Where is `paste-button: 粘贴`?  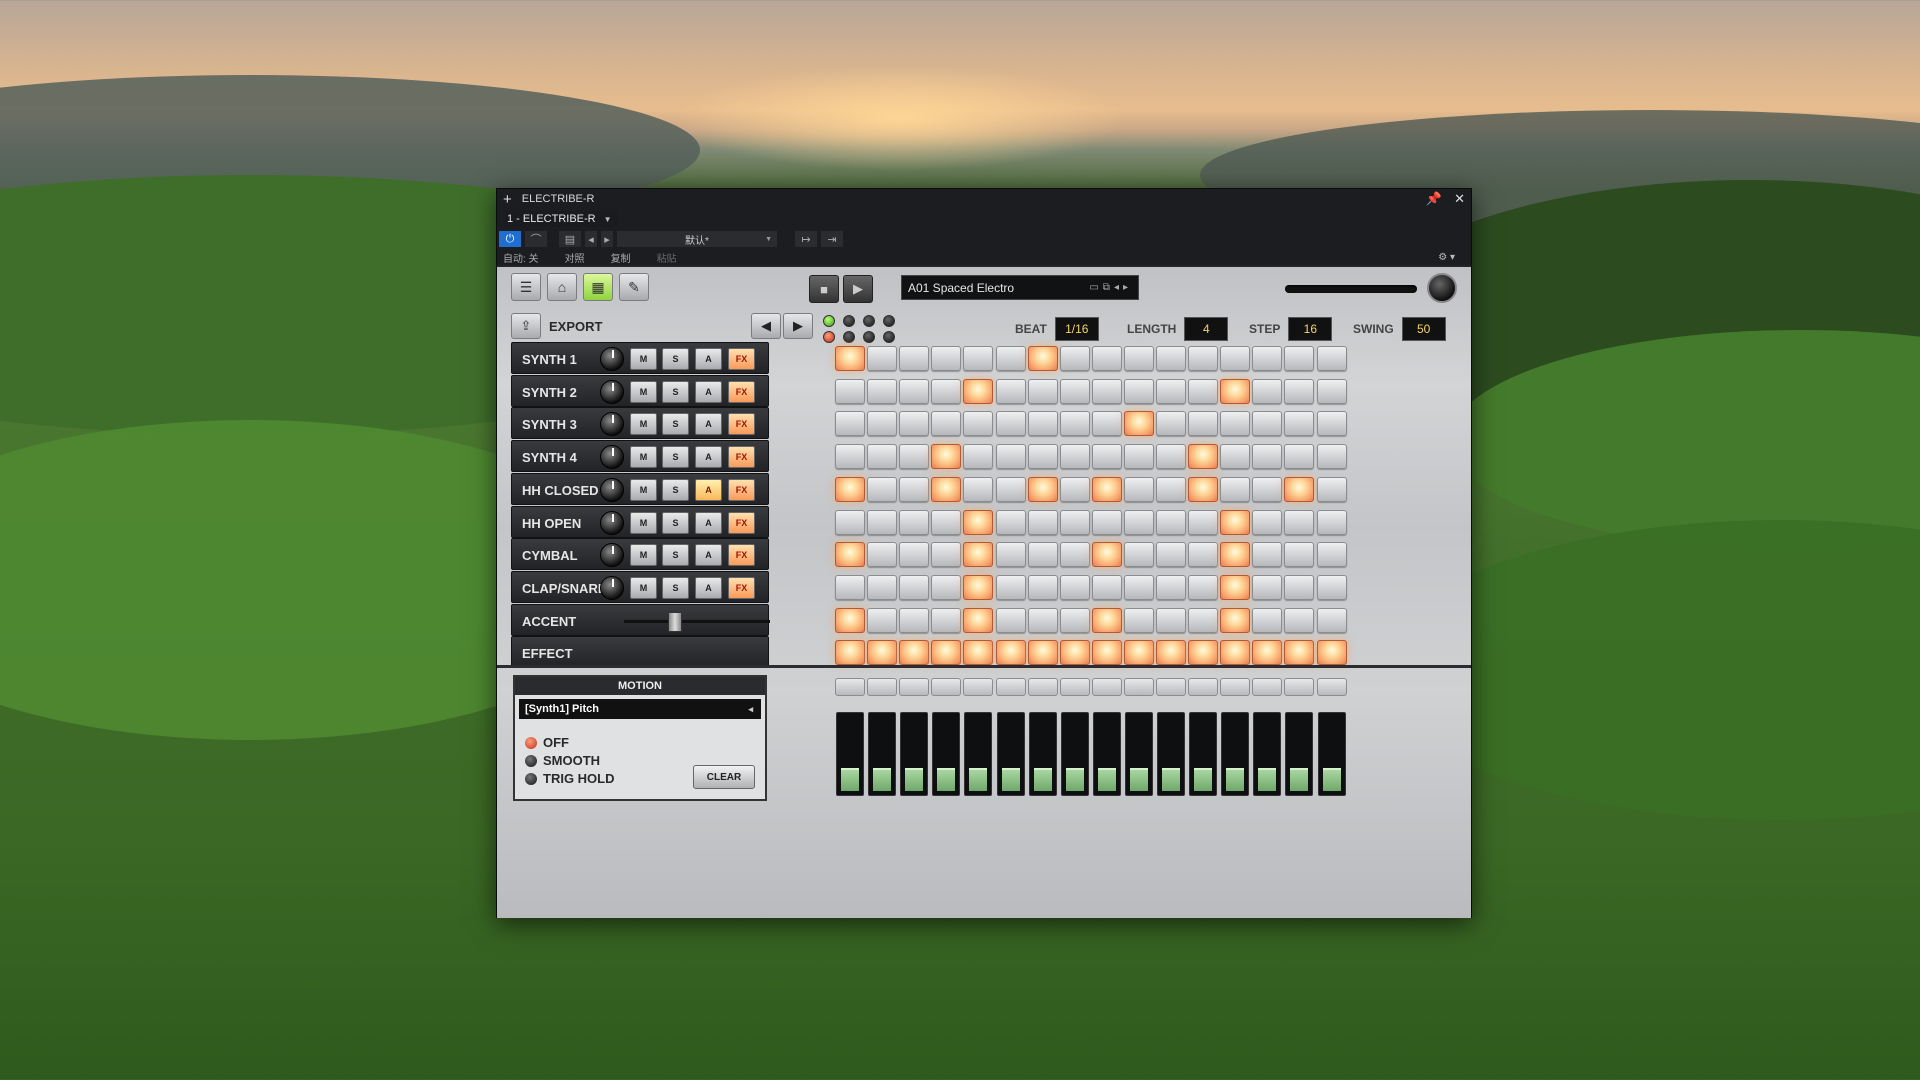
paste-button: 粘贴 is located at coordinates (667, 257).